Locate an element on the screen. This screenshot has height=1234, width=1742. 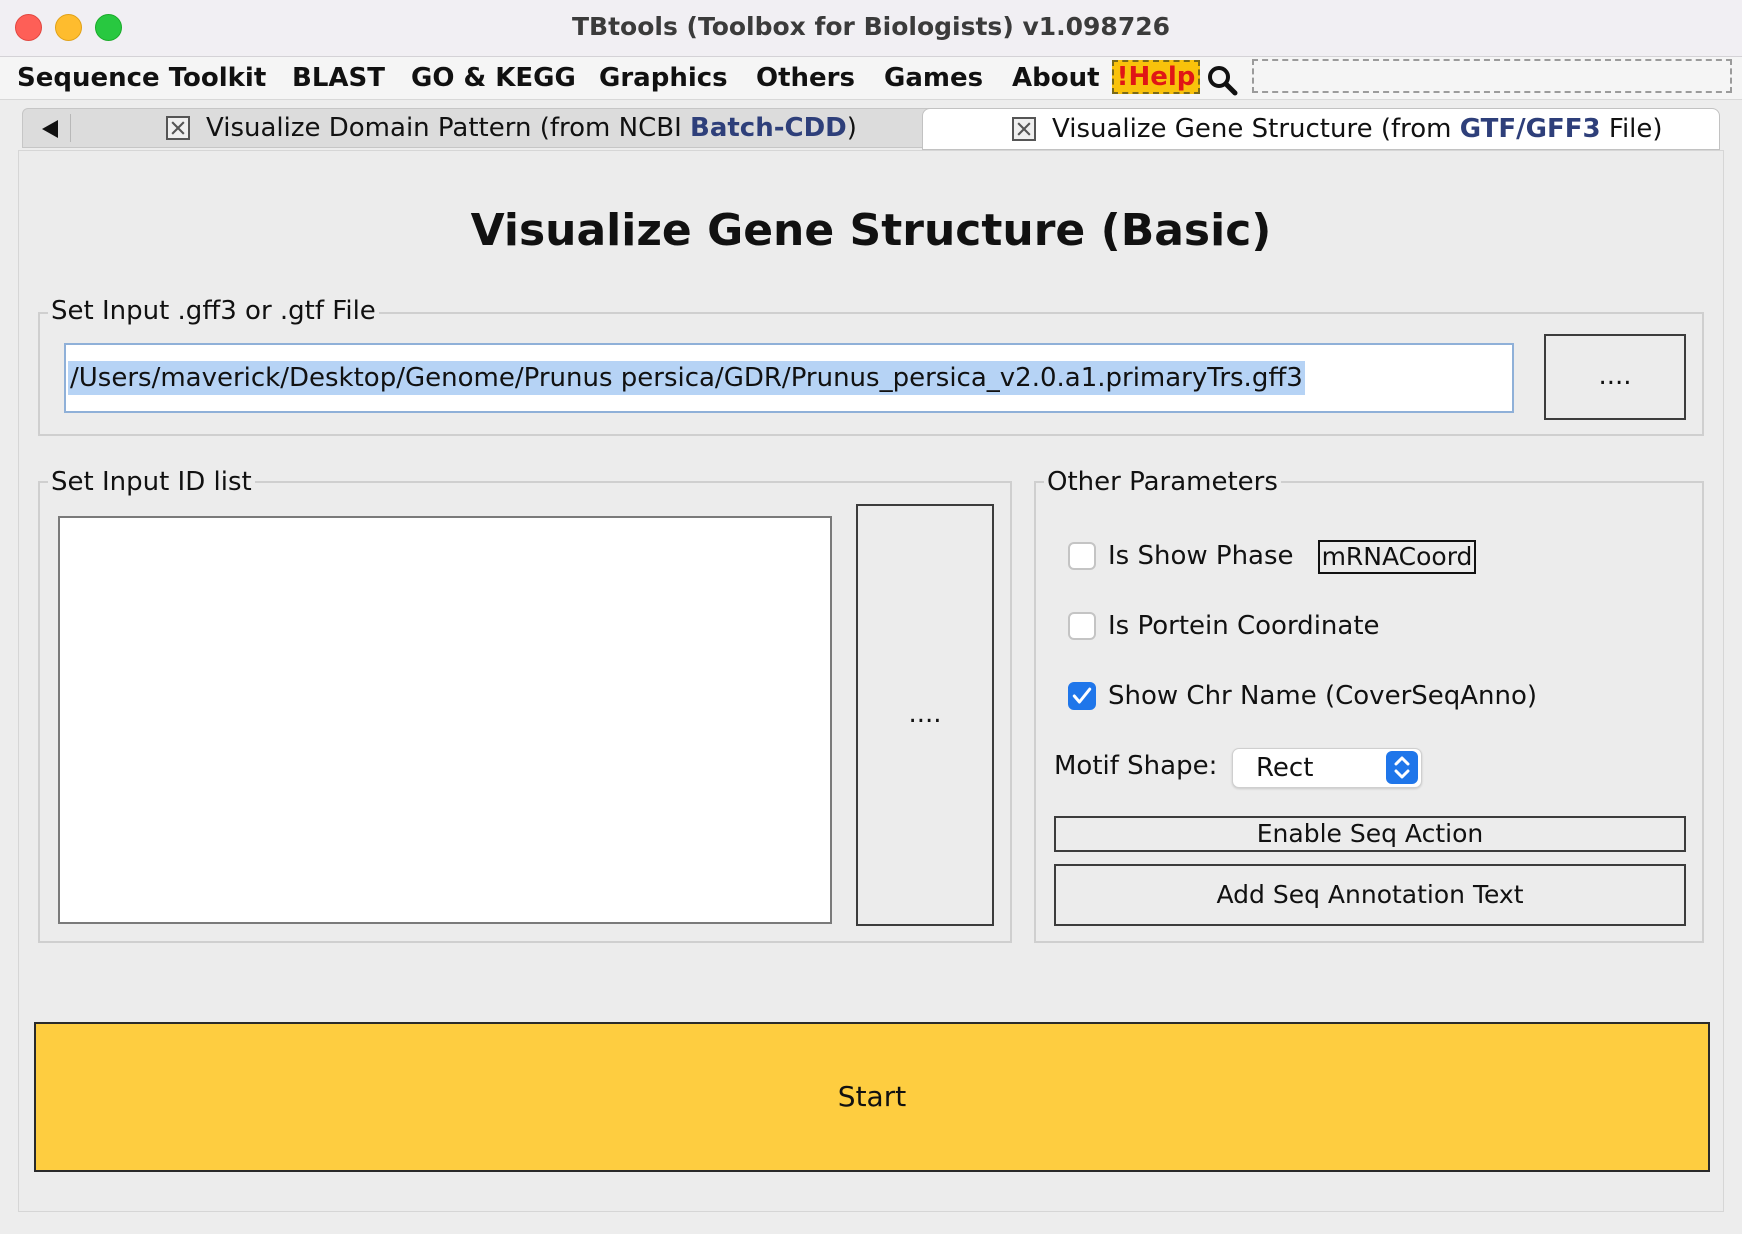
menu-sequence-toolkit: Sequence Toolkit is located at coordinates (141, 78).